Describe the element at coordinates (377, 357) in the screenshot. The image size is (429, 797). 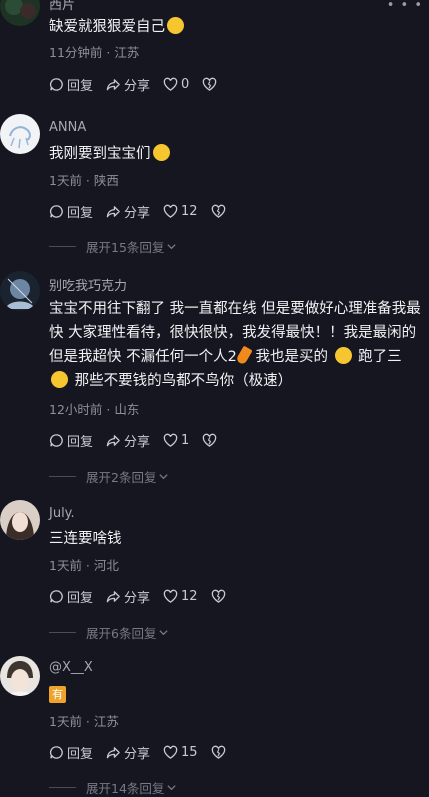
I see `comment-text-content: 跑了三` at that location.